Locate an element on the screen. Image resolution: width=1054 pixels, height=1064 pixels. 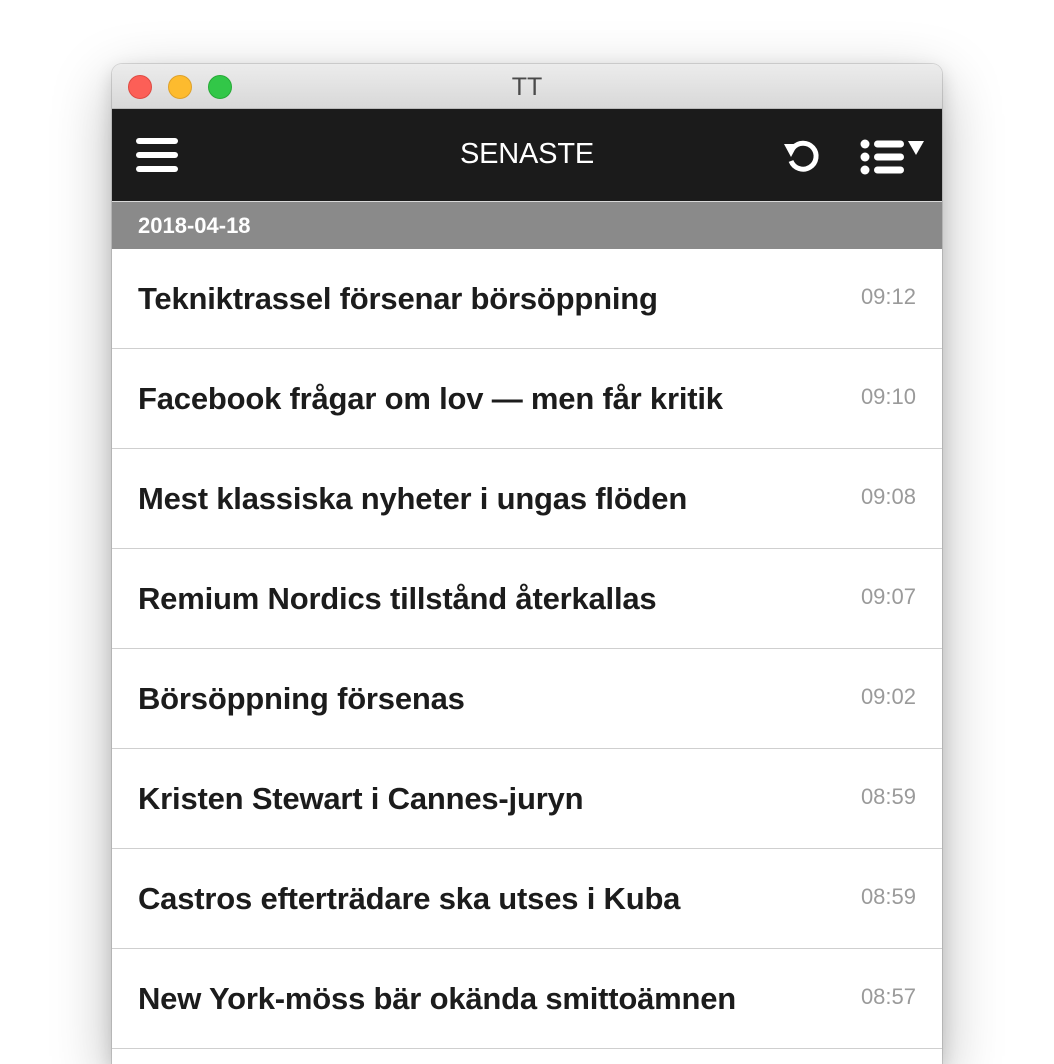
news-headline: Börsöppning försenas is located at coordinates (301, 698).